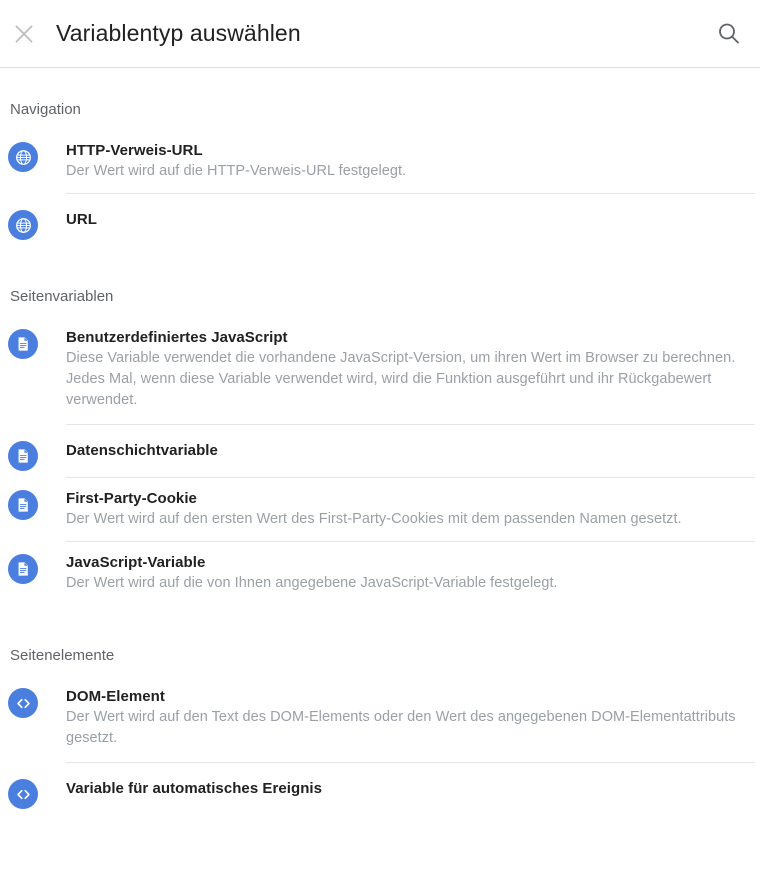 The image size is (760, 882). What do you see at coordinates (62, 296) in the screenshot?
I see `section-heading-page-variables: Seitenvariablen` at bounding box center [62, 296].